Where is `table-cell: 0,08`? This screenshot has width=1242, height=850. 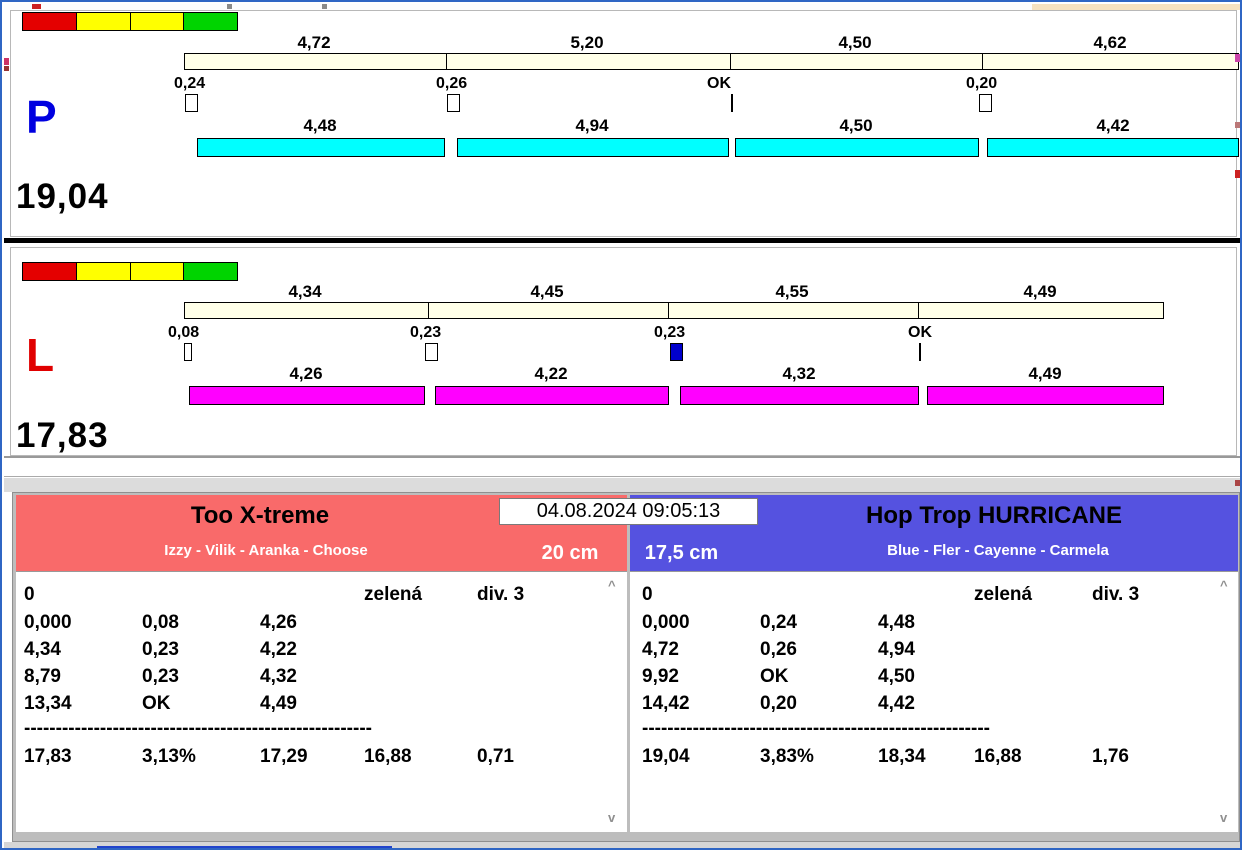 table-cell: 0,08 is located at coordinates (160, 622).